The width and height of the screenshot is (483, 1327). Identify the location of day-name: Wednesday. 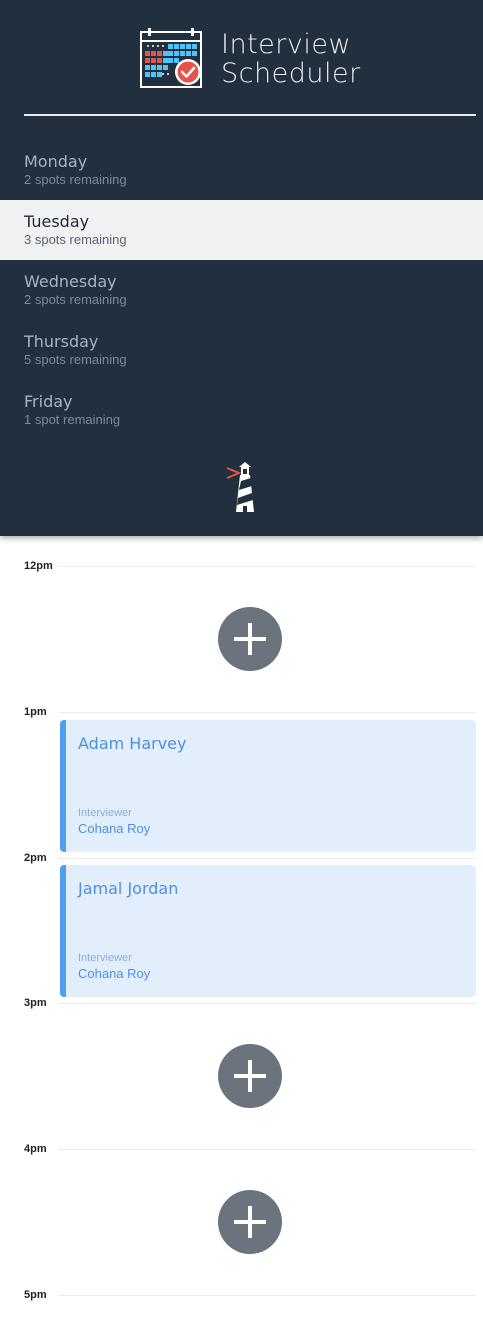
(70, 281).